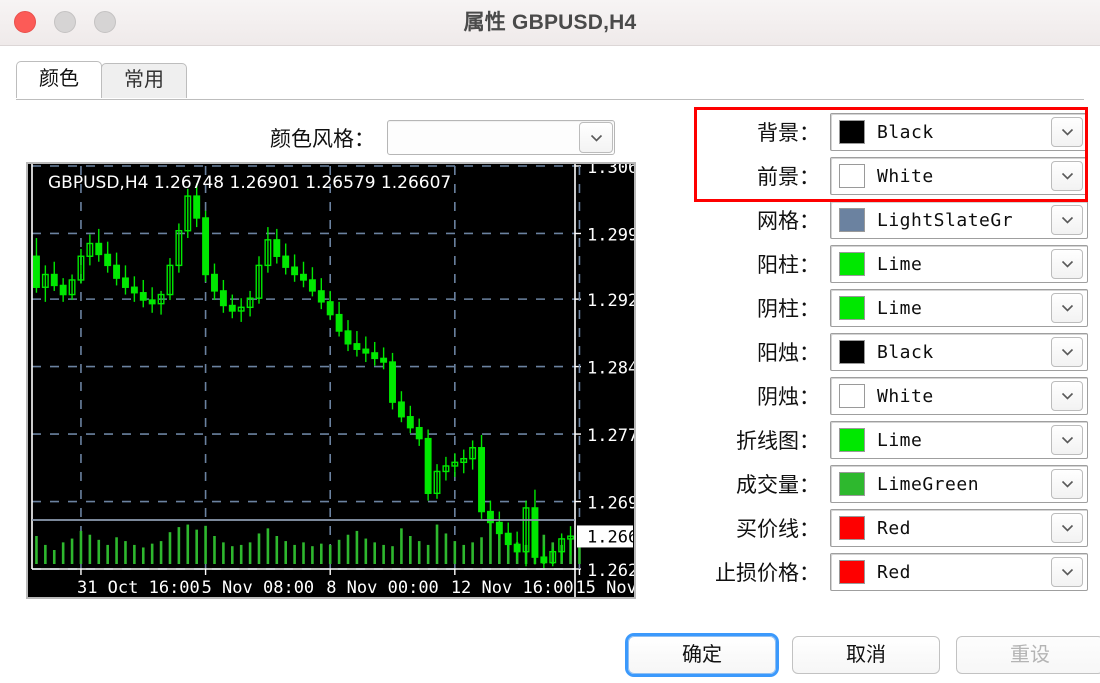 The image size is (1100, 683). I want to click on color-row-label: 止损价格：, so click(767, 573).